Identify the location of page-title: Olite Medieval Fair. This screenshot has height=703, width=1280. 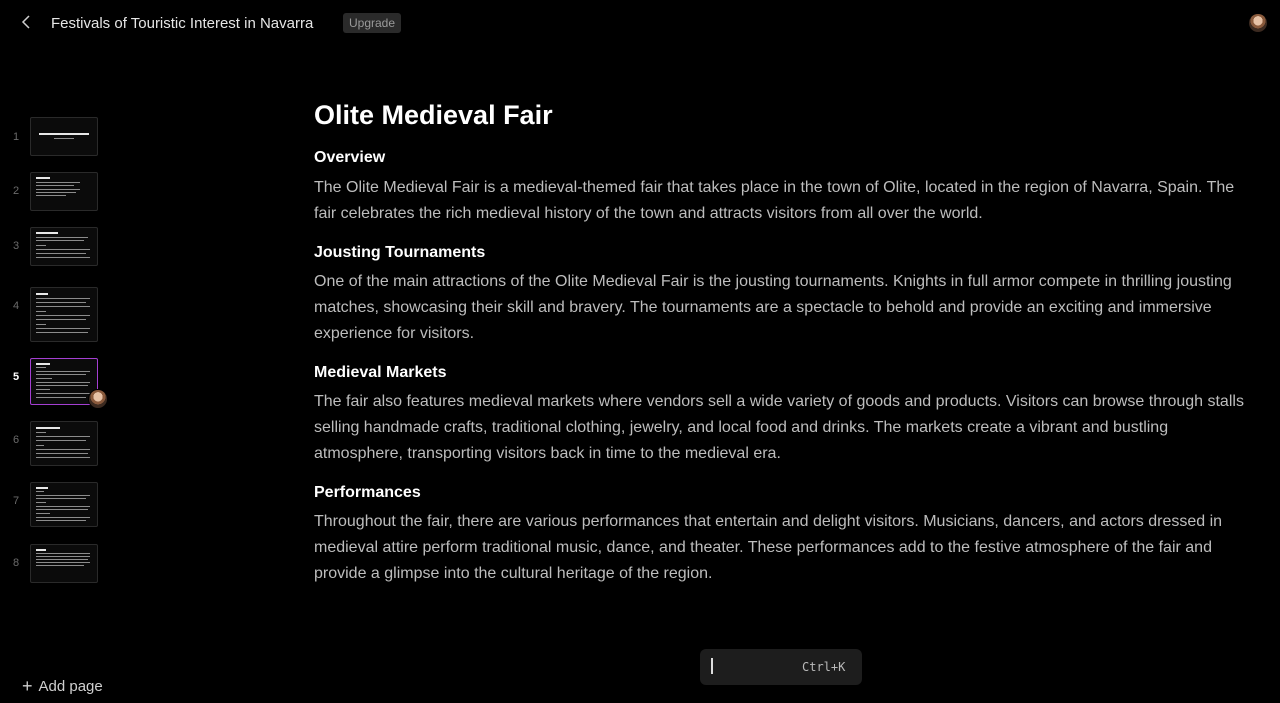
(784, 115).